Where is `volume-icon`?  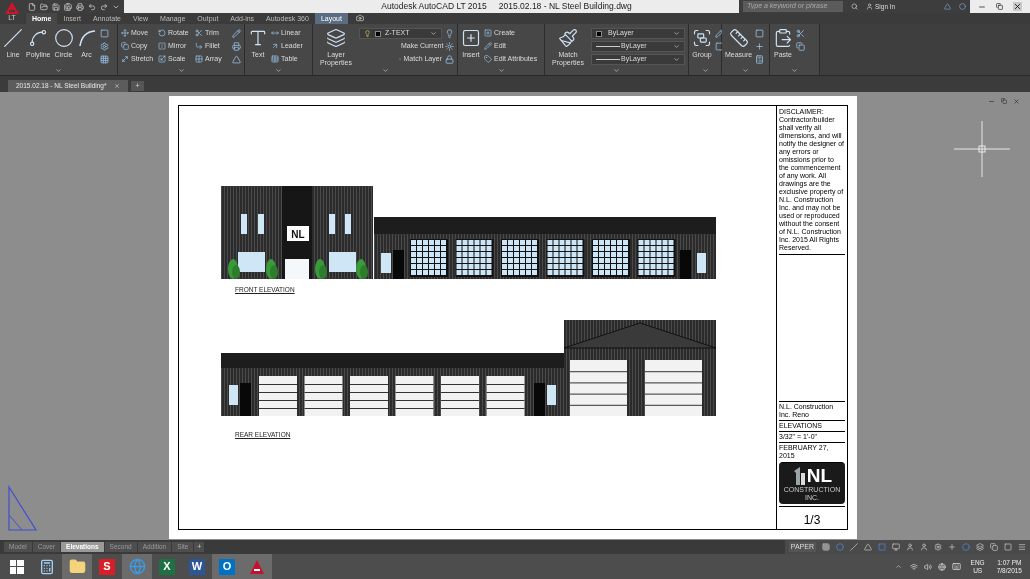 volume-icon is located at coordinates (927, 566).